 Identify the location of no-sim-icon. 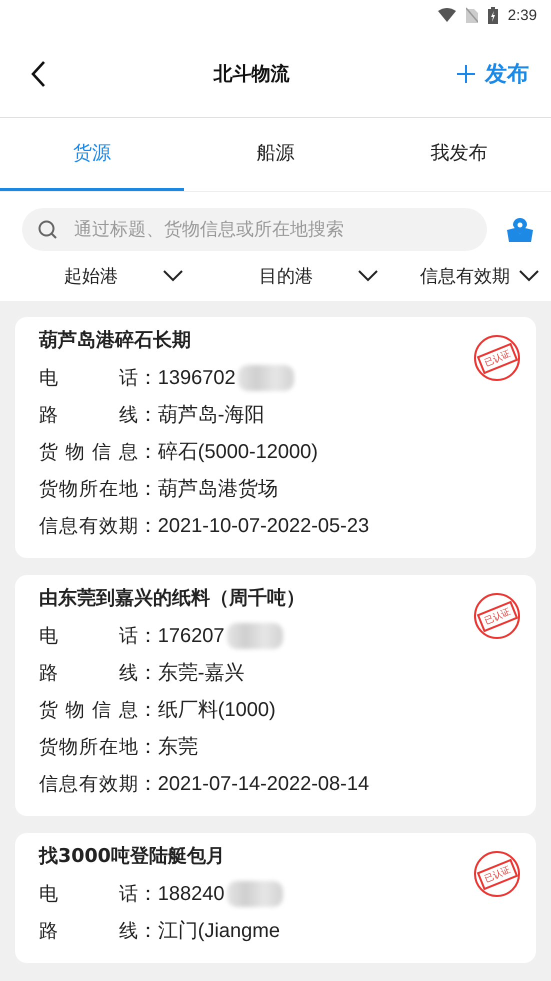
(472, 15).